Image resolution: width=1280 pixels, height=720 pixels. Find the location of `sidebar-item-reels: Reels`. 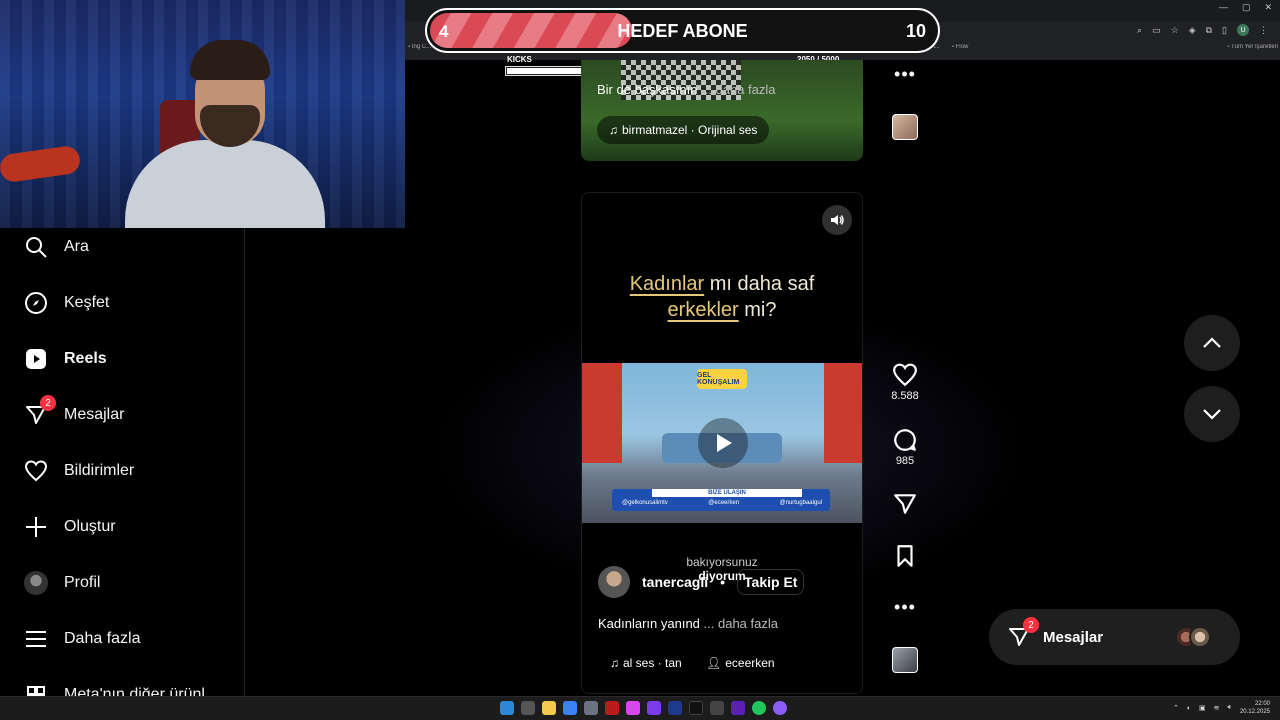

sidebar-item-reels: Reels is located at coordinates (65, 359).